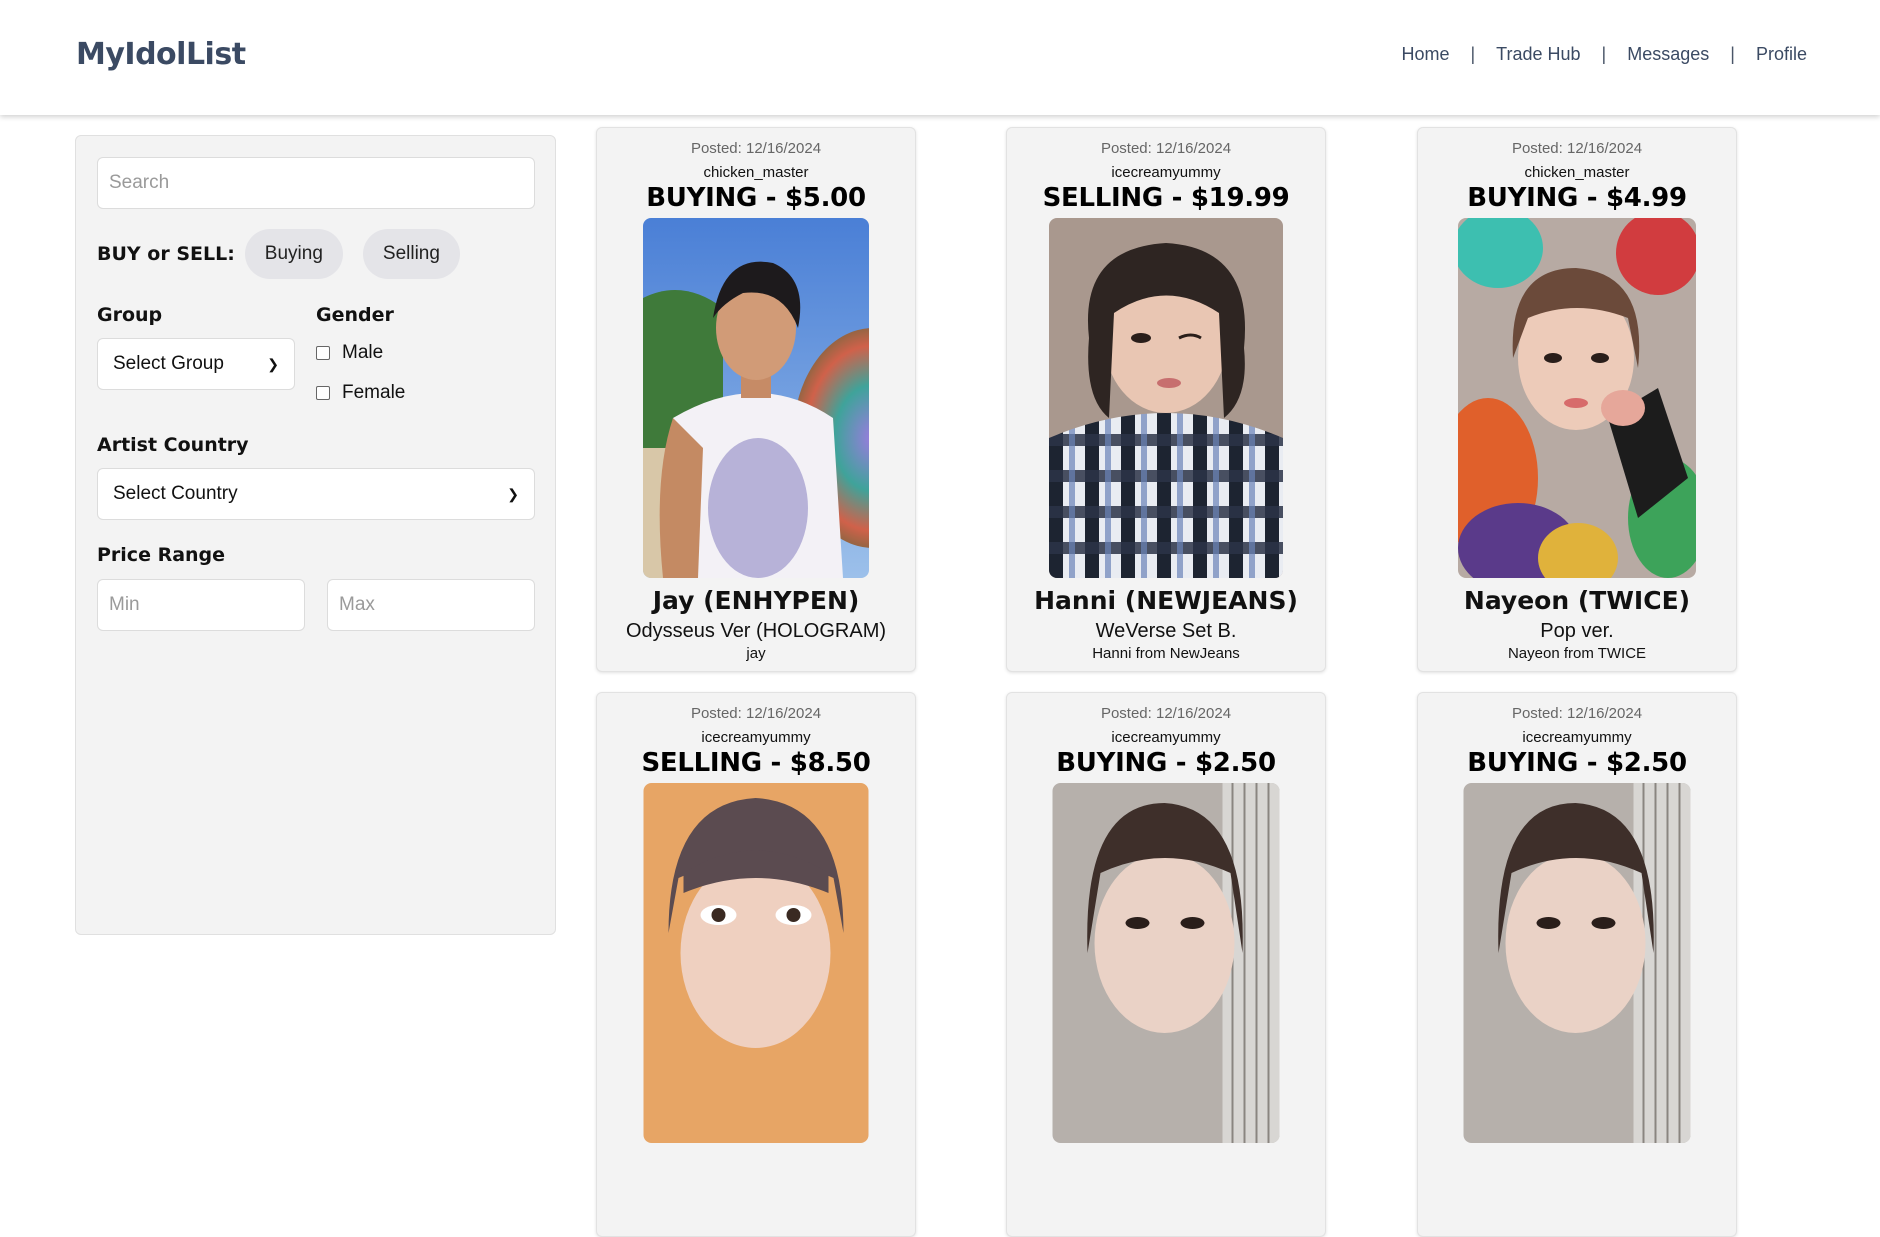  I want to click on brand-logo: MyIdolList, so click(161, 54).